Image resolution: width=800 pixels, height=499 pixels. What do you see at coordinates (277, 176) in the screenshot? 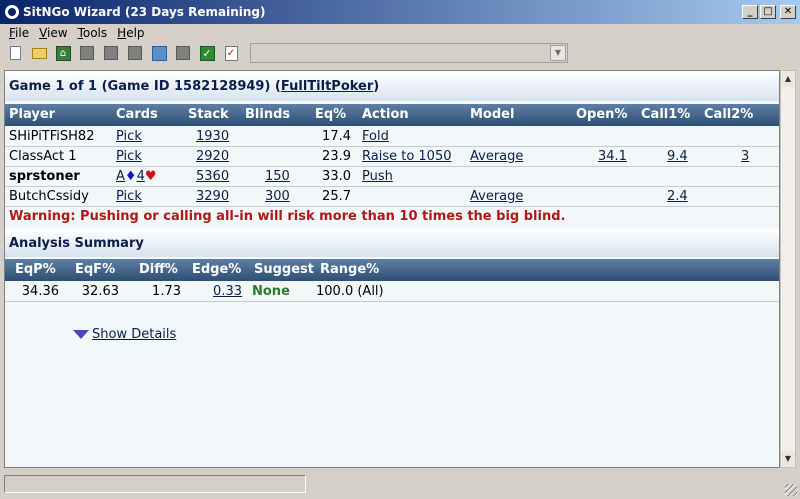
I see `blinds-link: 150` at bounding box center [277, 176].